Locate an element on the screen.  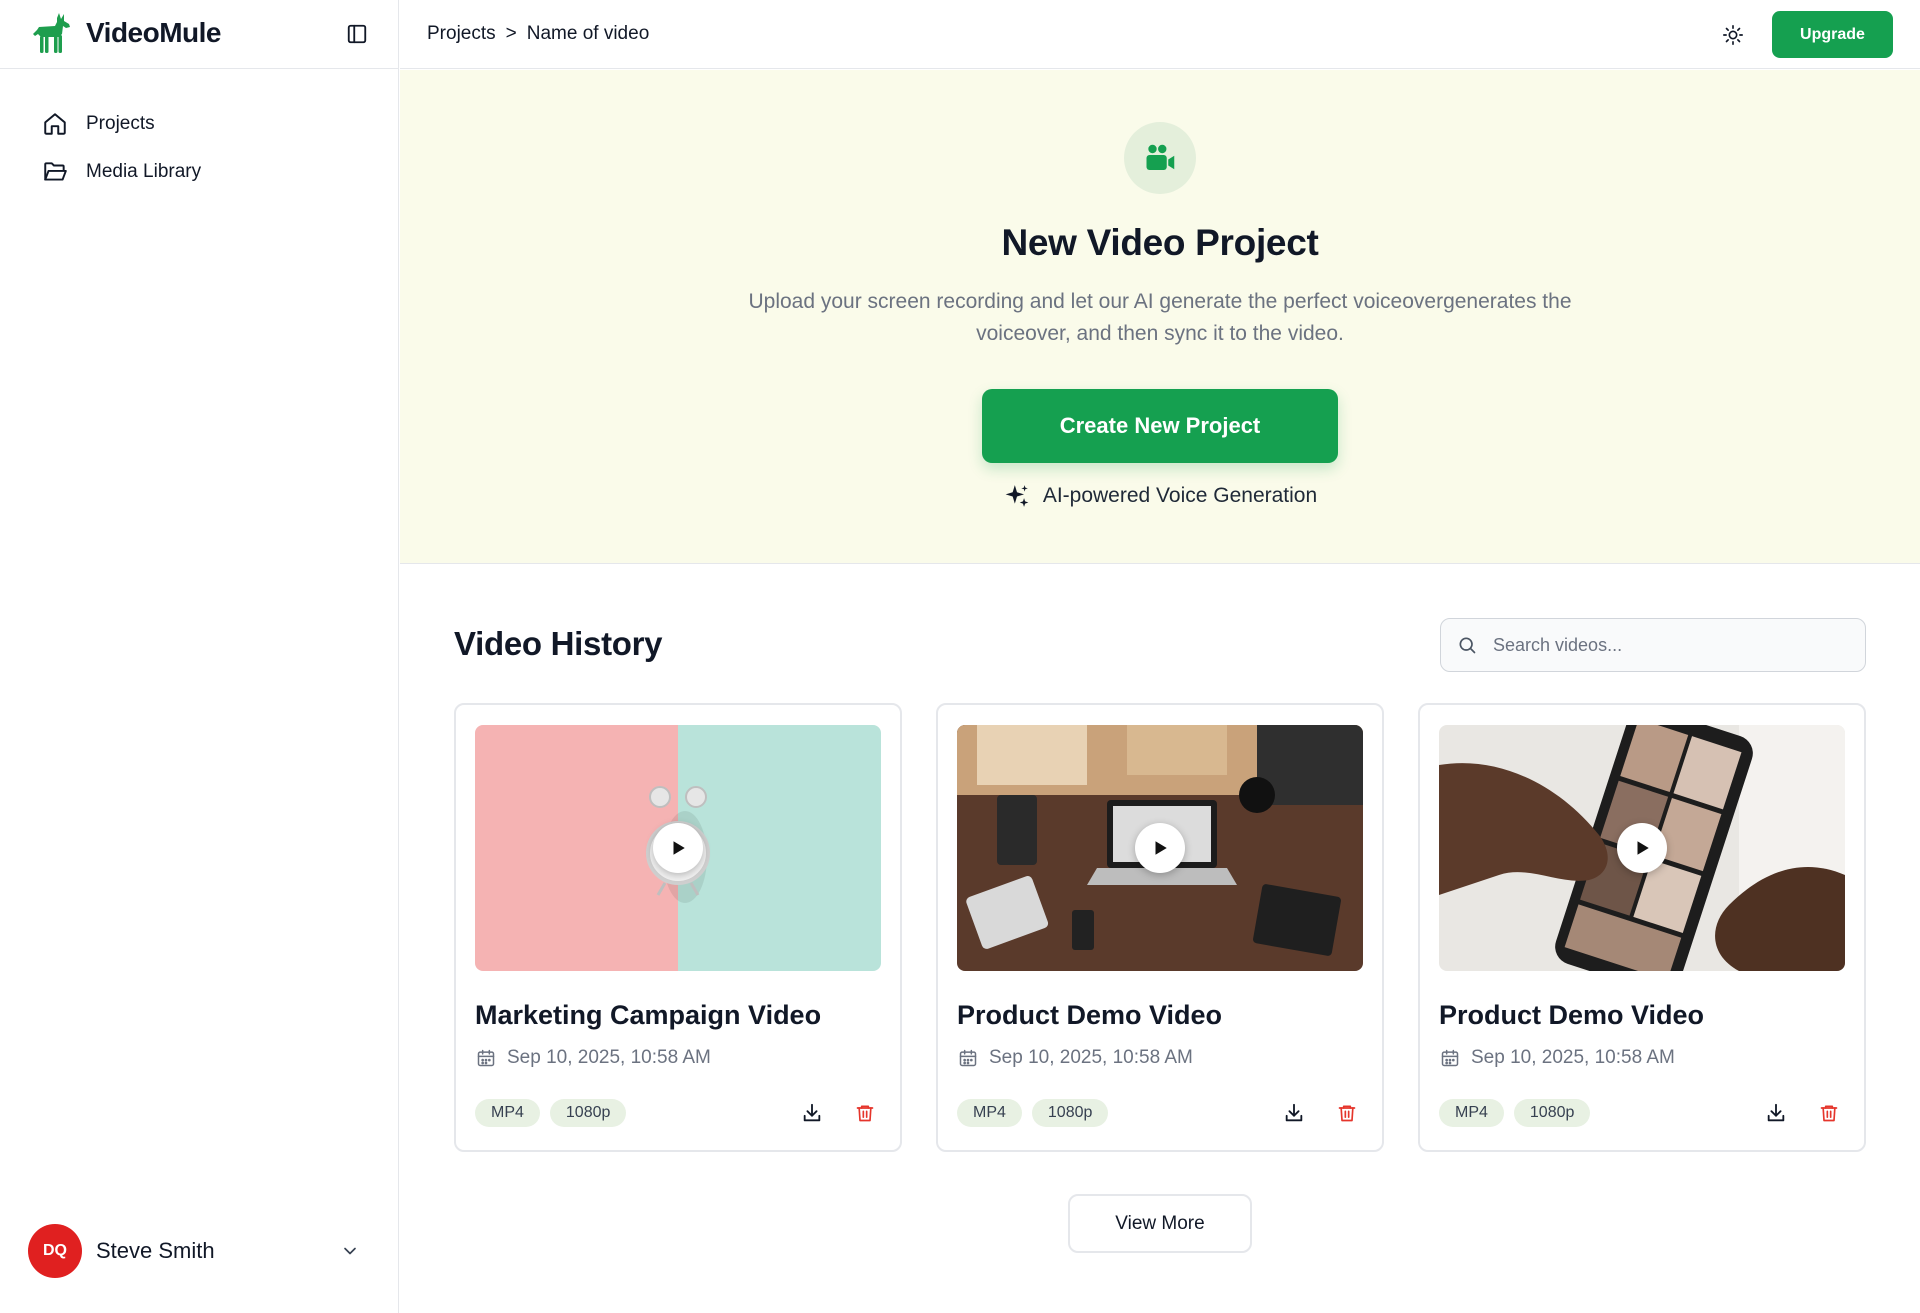
theme-toggle-button is located at coordinates (1733, 35).